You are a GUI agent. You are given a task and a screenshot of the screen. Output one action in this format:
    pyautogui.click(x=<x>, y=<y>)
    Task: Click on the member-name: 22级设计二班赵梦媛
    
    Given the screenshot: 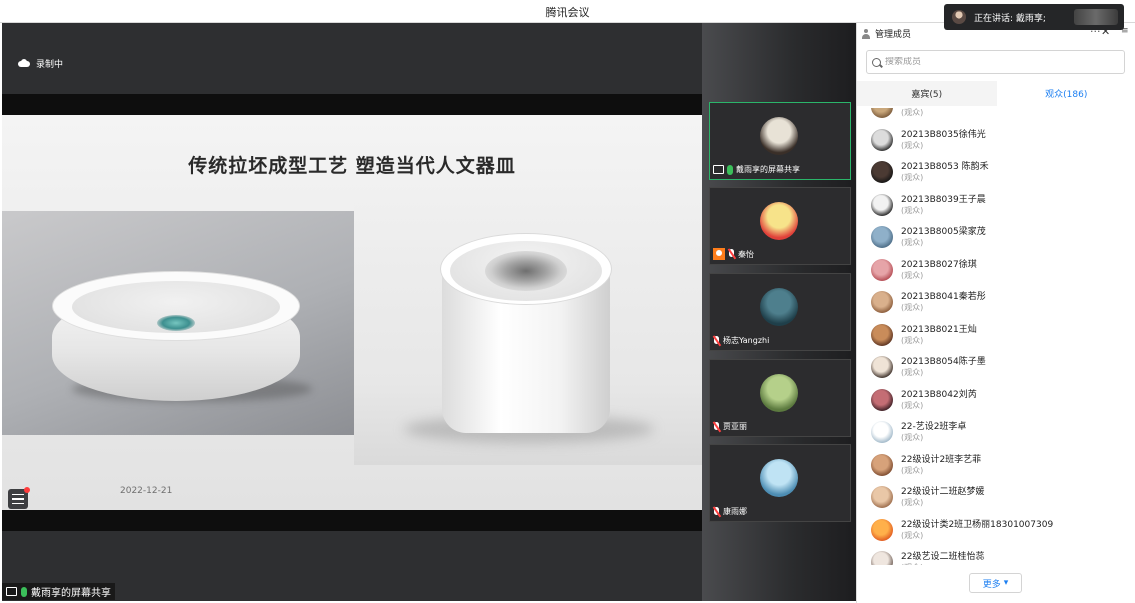 What is the action you would take?
    pyautogui.click(x=943, y=492)
    